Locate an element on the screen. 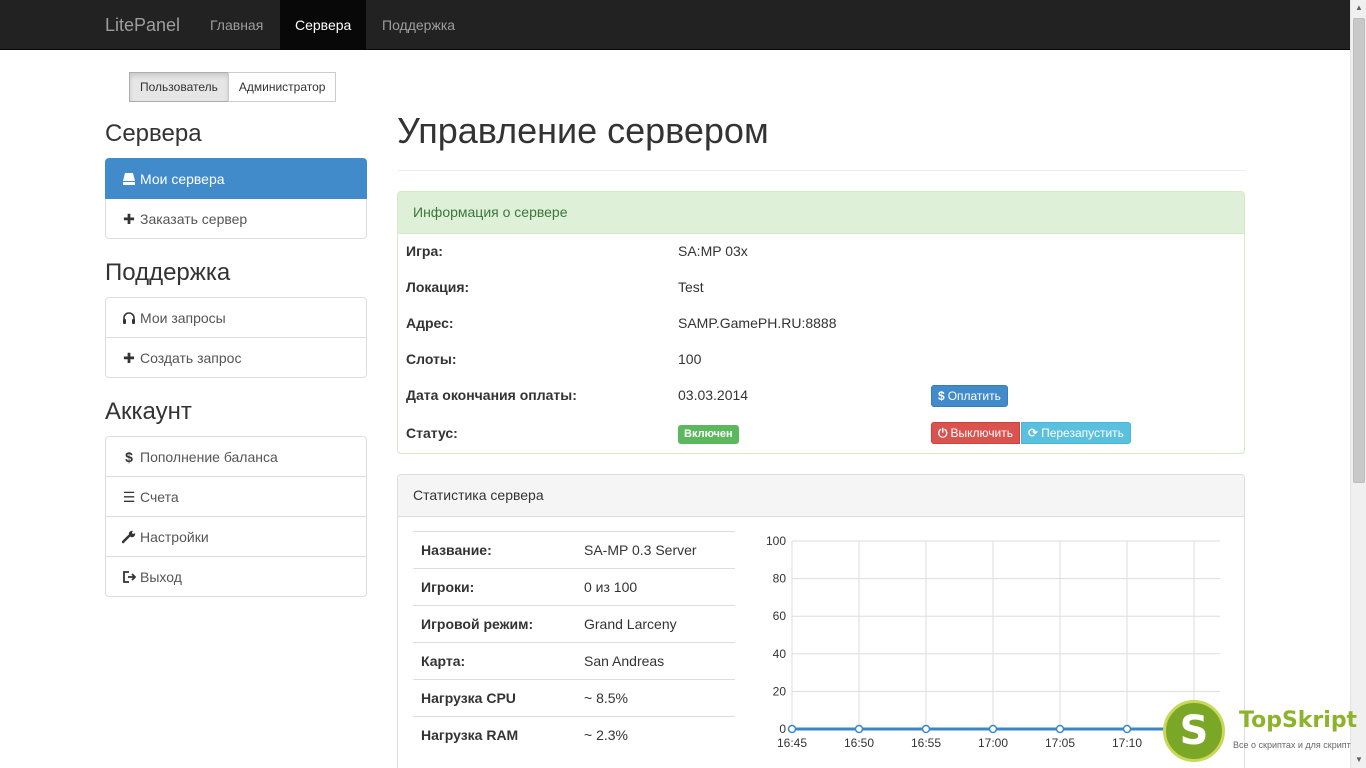  y-tick-label: 60 is located at coordinates (780, 616).